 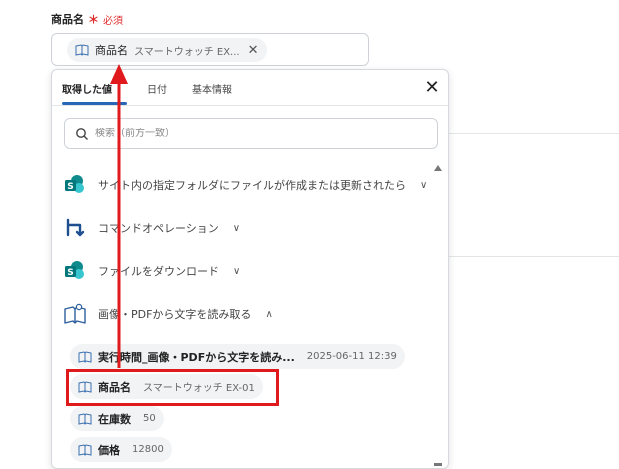 I want to click on ocr-book-icon, so click(x=75, y=314).